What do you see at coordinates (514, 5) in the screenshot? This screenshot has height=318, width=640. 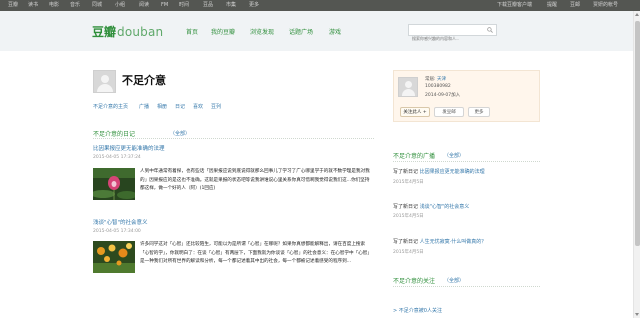 I see `download-app-link: 下载豆瓣客户端` at bounding box center [514, 5].